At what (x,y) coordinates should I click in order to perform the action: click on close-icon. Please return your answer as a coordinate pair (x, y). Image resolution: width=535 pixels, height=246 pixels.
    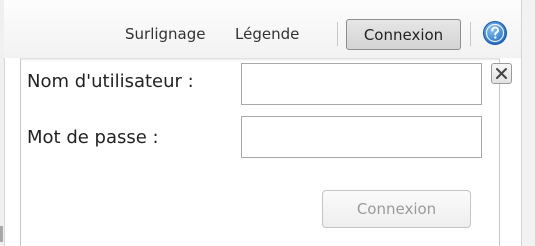
    Looking at the image, I should click on (501, 73).